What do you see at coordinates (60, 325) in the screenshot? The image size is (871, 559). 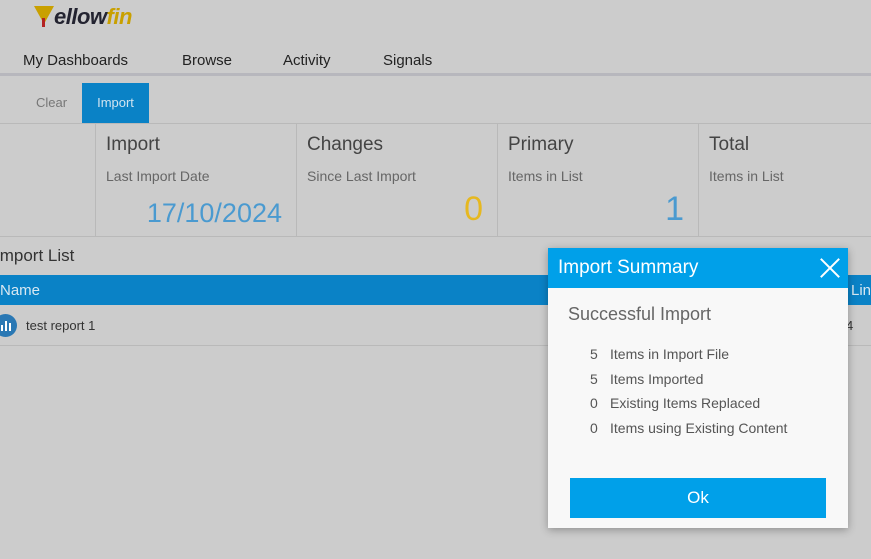 I see `row-name: test report 1` at bounding box center [60, 325].